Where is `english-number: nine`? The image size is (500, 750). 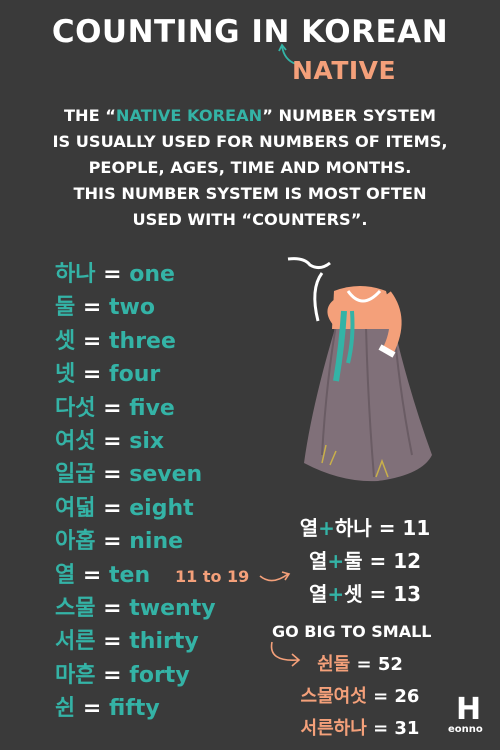
english-number: nine is located at coordinates (156, 542).